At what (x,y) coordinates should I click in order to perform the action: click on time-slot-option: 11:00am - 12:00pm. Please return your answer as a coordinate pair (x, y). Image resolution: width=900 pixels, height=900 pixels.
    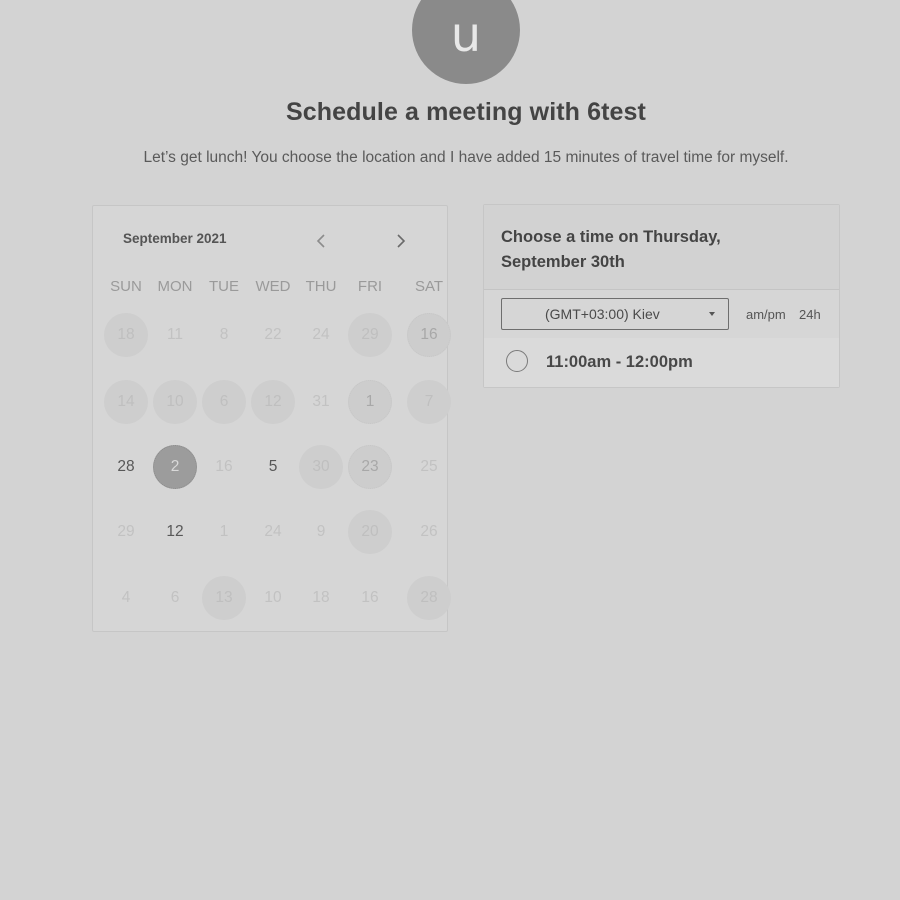
    Looking at the image, I should click on (661, 362).